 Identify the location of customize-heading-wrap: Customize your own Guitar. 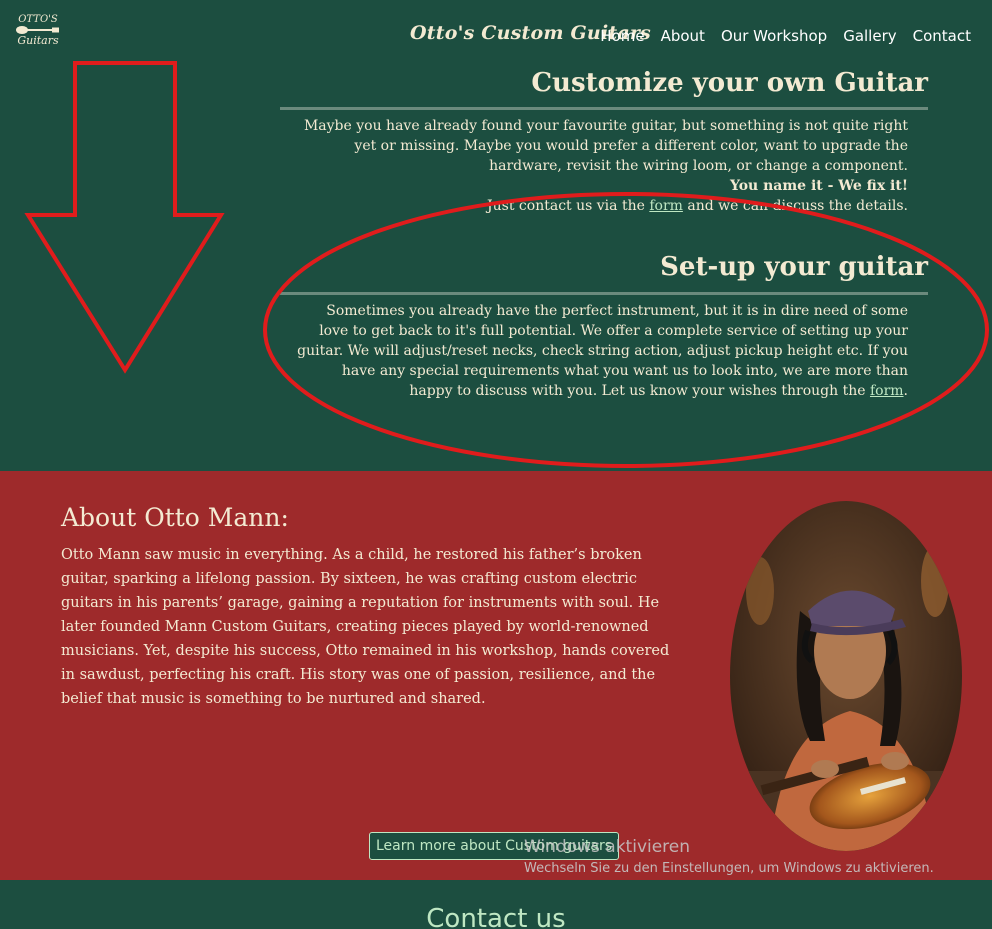
(729, 83).